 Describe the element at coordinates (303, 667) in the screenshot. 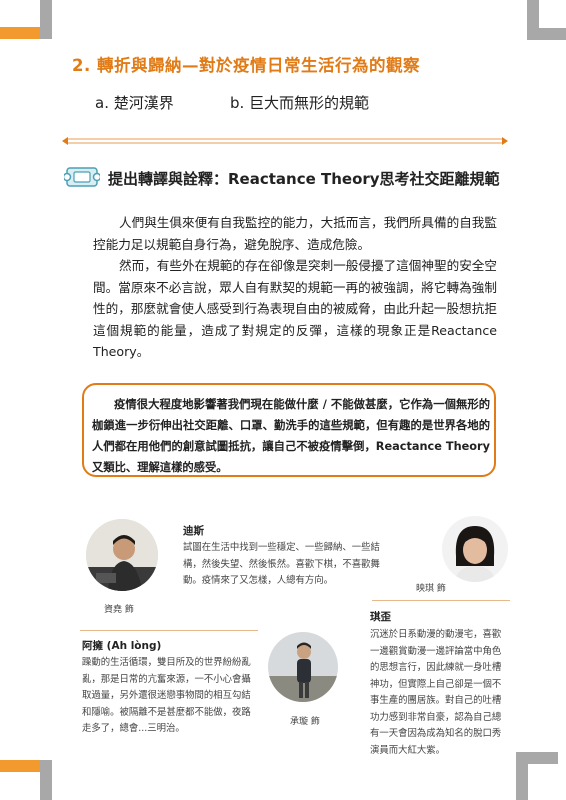

I see `avatar-cheng-xuan` at that location.